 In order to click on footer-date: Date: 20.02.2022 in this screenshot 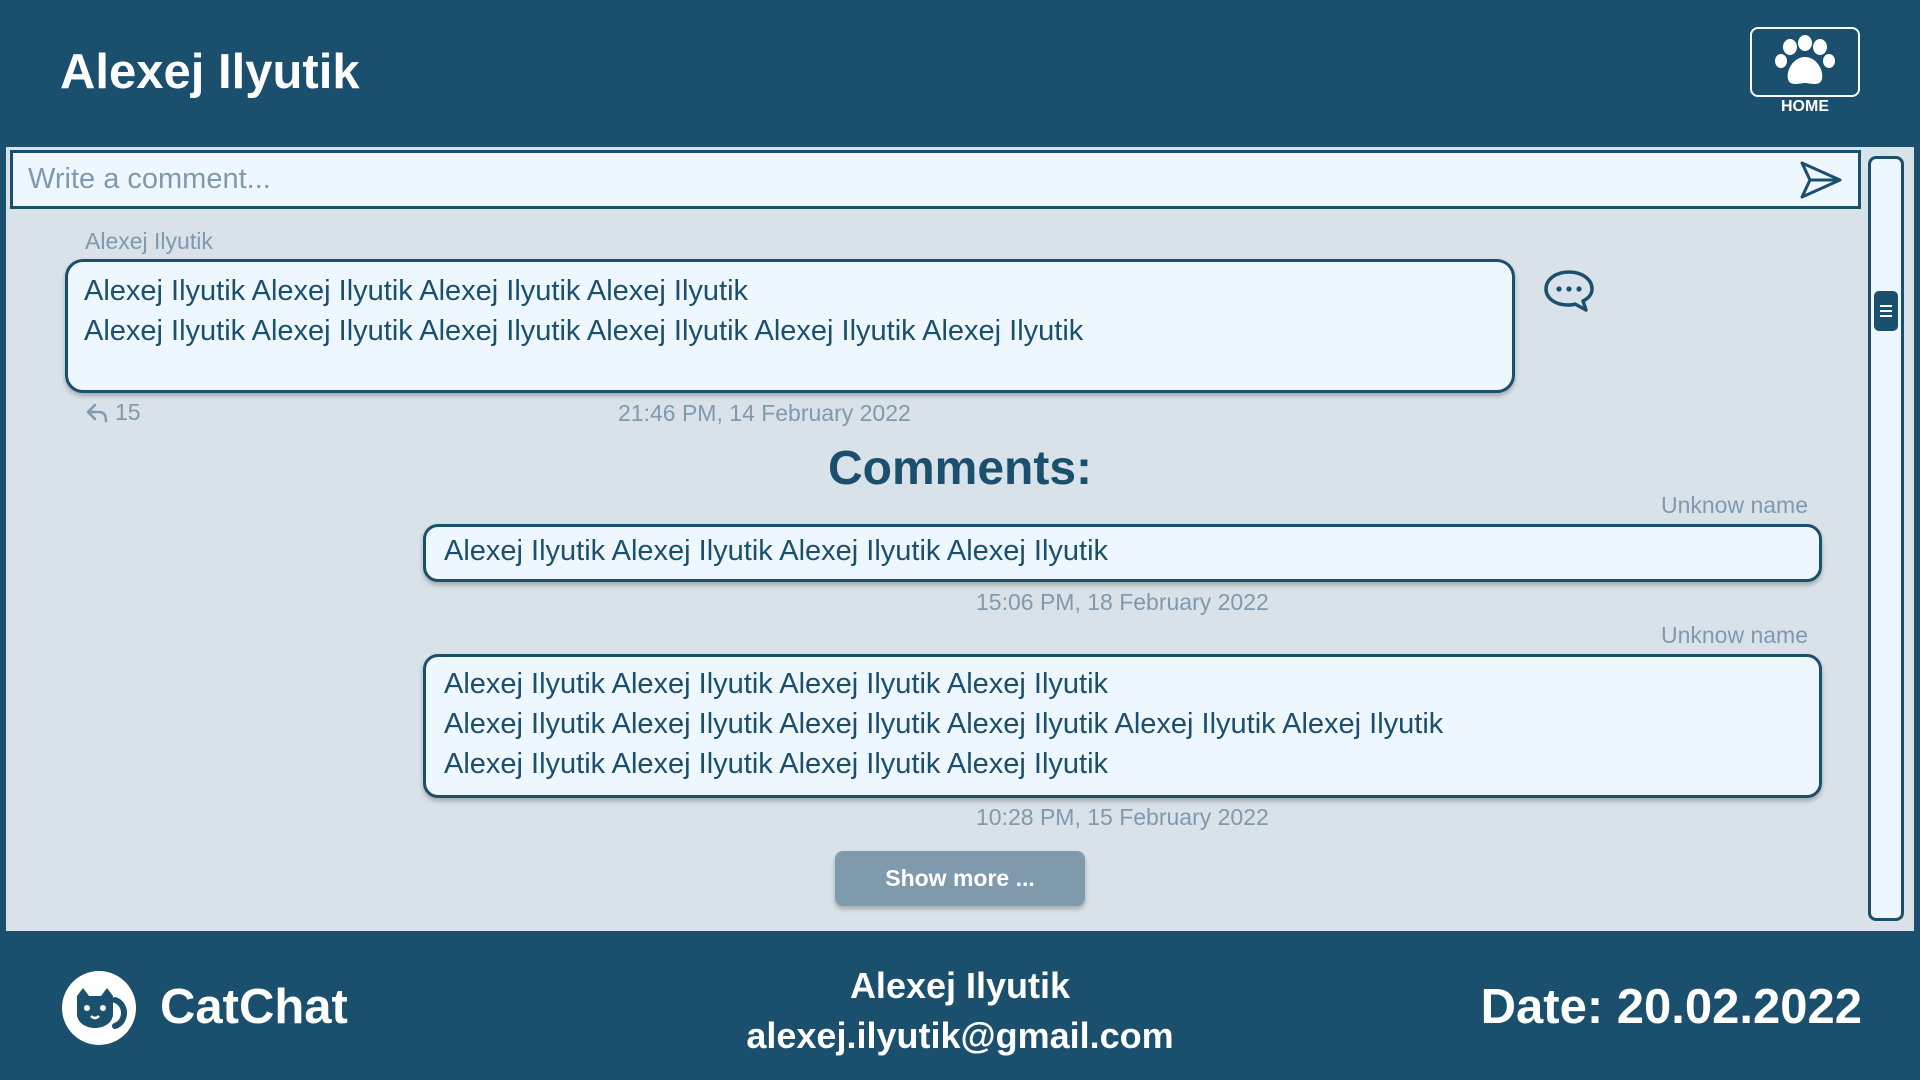, I will do `click(1671, 1007)`.